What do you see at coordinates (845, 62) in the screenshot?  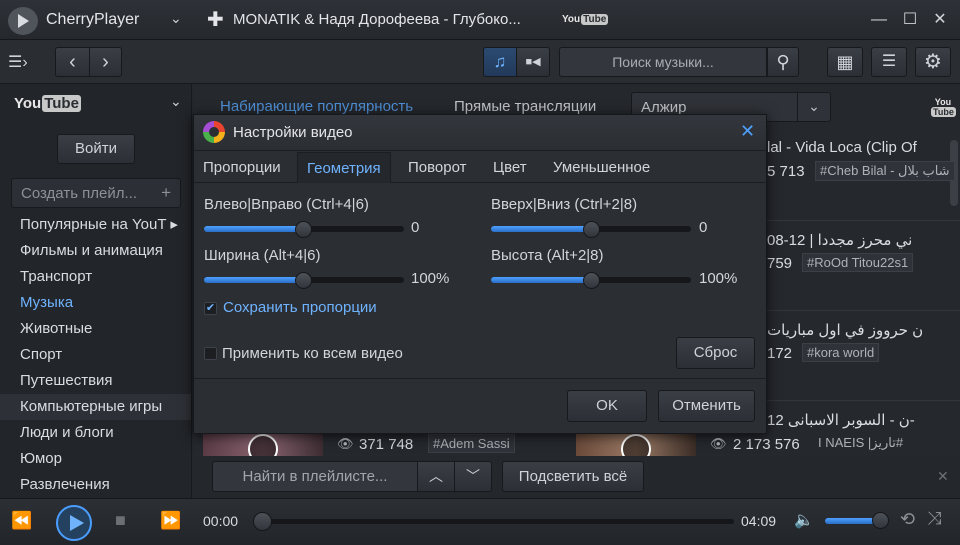 I see `grid-view-icon: ▦` at bounding box center [845, 62].